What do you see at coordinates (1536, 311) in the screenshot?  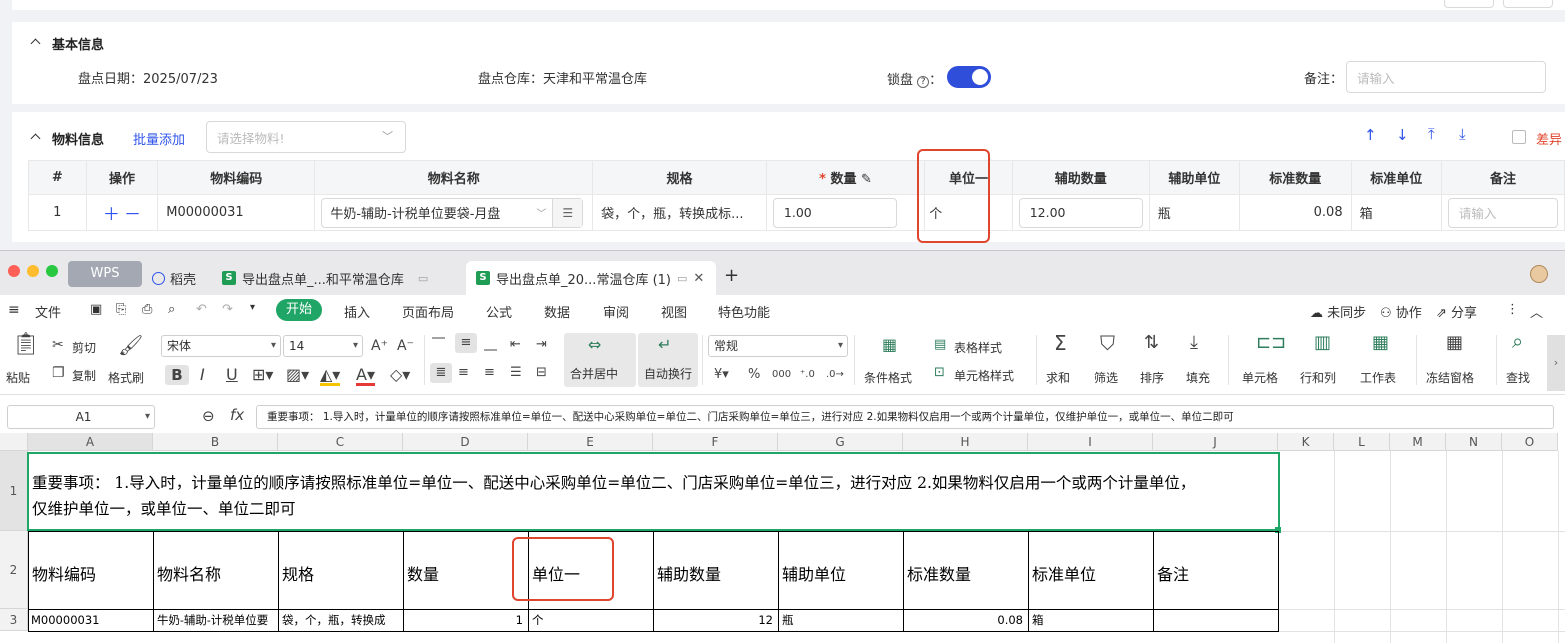 I see `collapse-ribbon-icon: ︿` at bounding box center [1536, 311].